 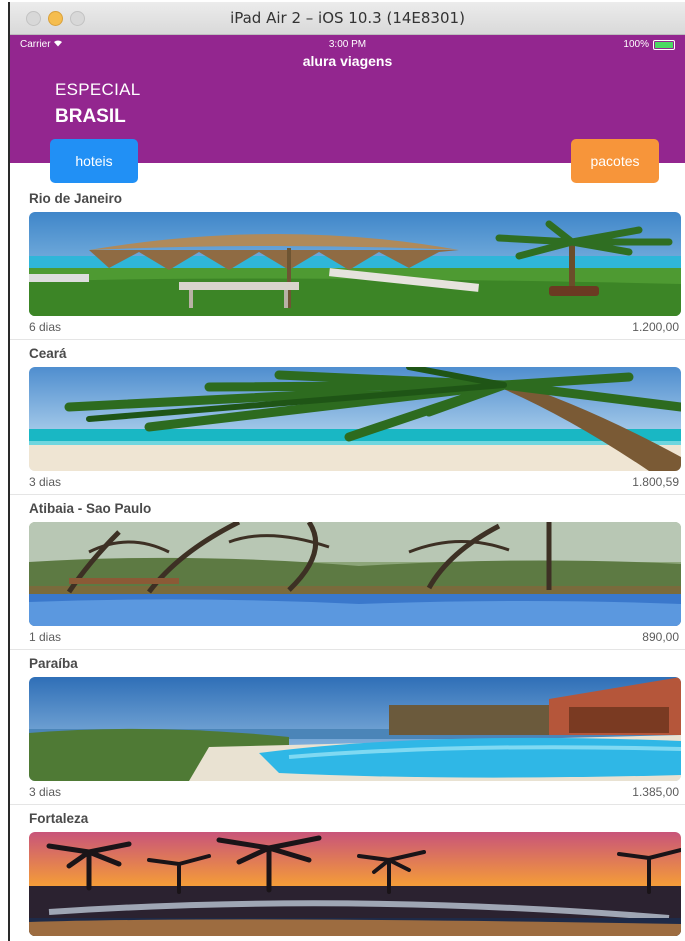 I want to click on package-price: 1.385,00, so click(x=655, y=792).